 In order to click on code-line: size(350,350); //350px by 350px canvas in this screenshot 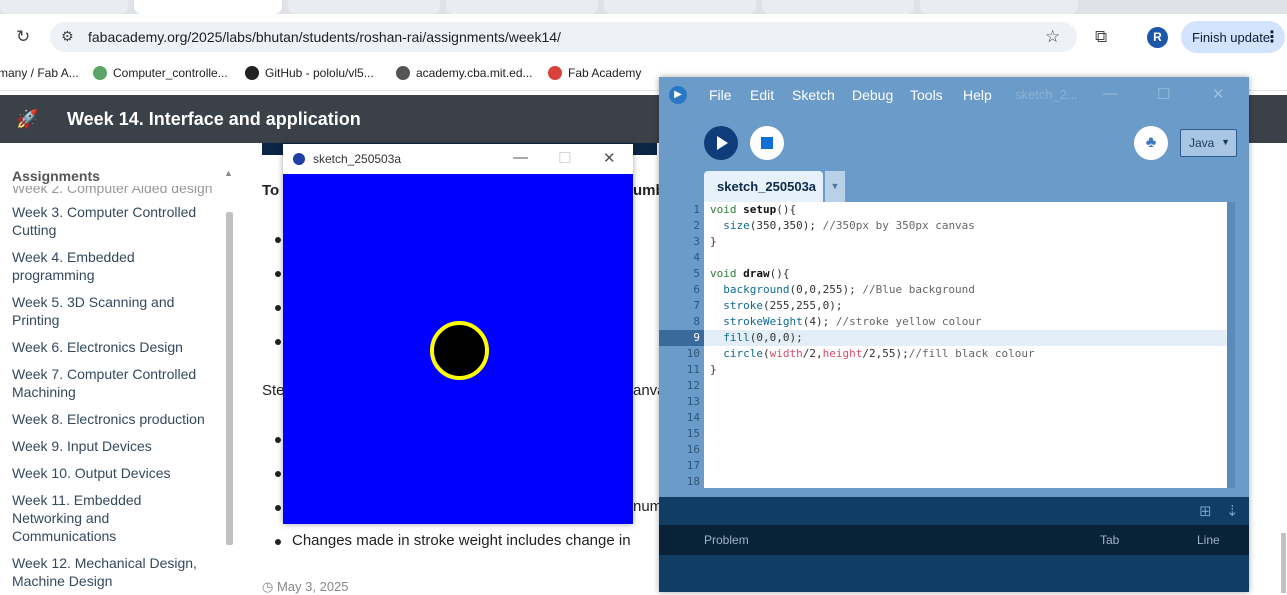, I will do `click(849, 225)`.